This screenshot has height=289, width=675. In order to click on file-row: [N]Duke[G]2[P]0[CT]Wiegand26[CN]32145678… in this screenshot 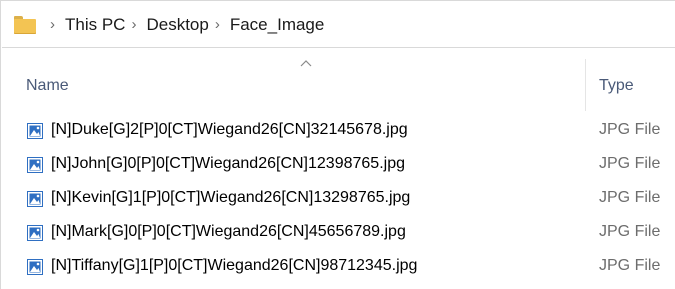, I will do `click(338, 132)`.